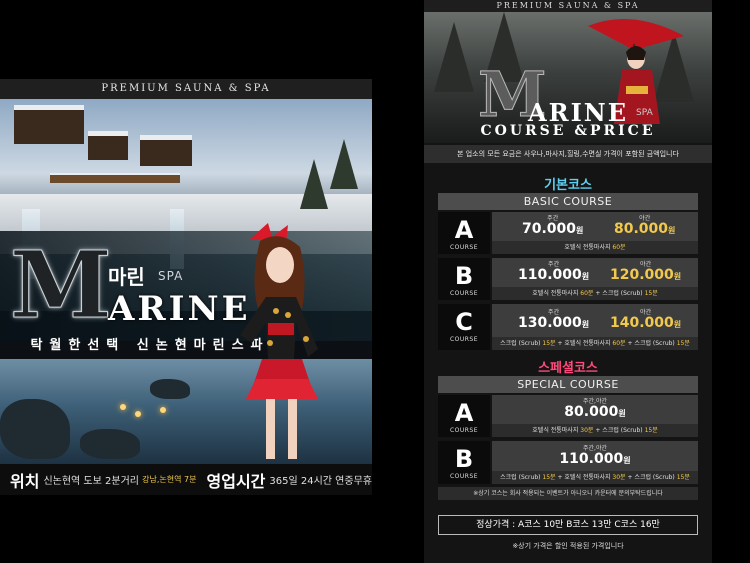 Image resolution: width=750 pixels, height=563 pixels. Describe the element at coordinates (568, 6) in the screenshot. I see `right-top-banner: PREMIUM SAUNA & SPA` at that location.